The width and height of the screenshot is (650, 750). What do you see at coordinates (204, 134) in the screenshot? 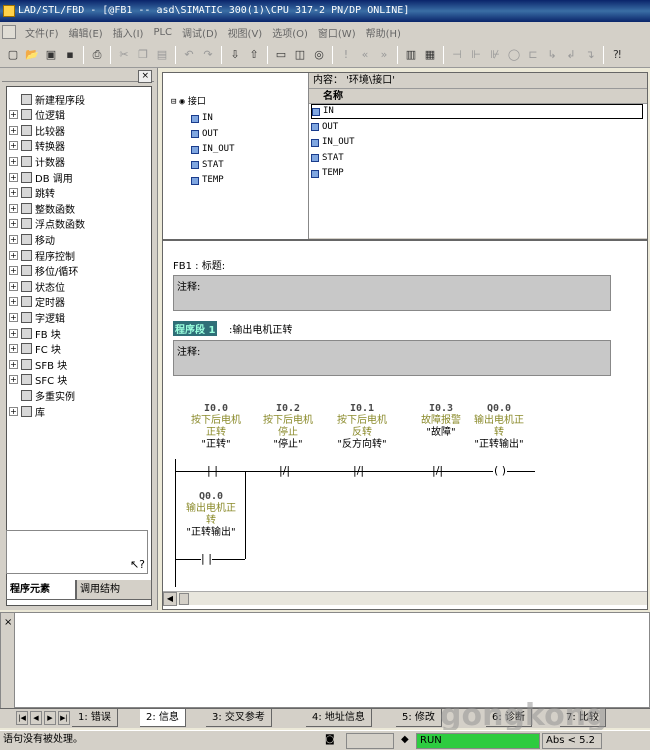
I see `interface-item: OUT` at bounding box center [204, 134].